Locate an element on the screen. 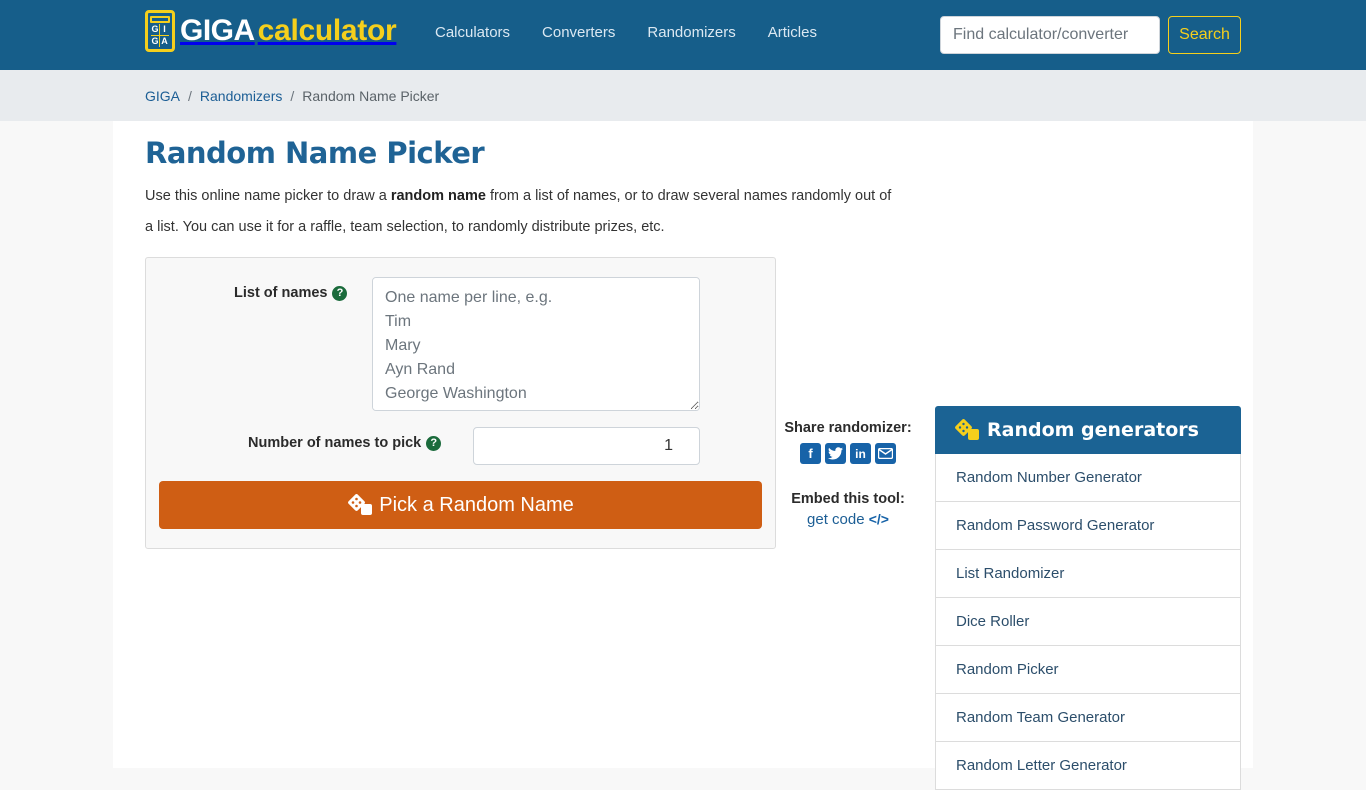 Image resolution: width=1366 pixels, height=790 pixels. twitter-icon is located at coordinates (835, 453).